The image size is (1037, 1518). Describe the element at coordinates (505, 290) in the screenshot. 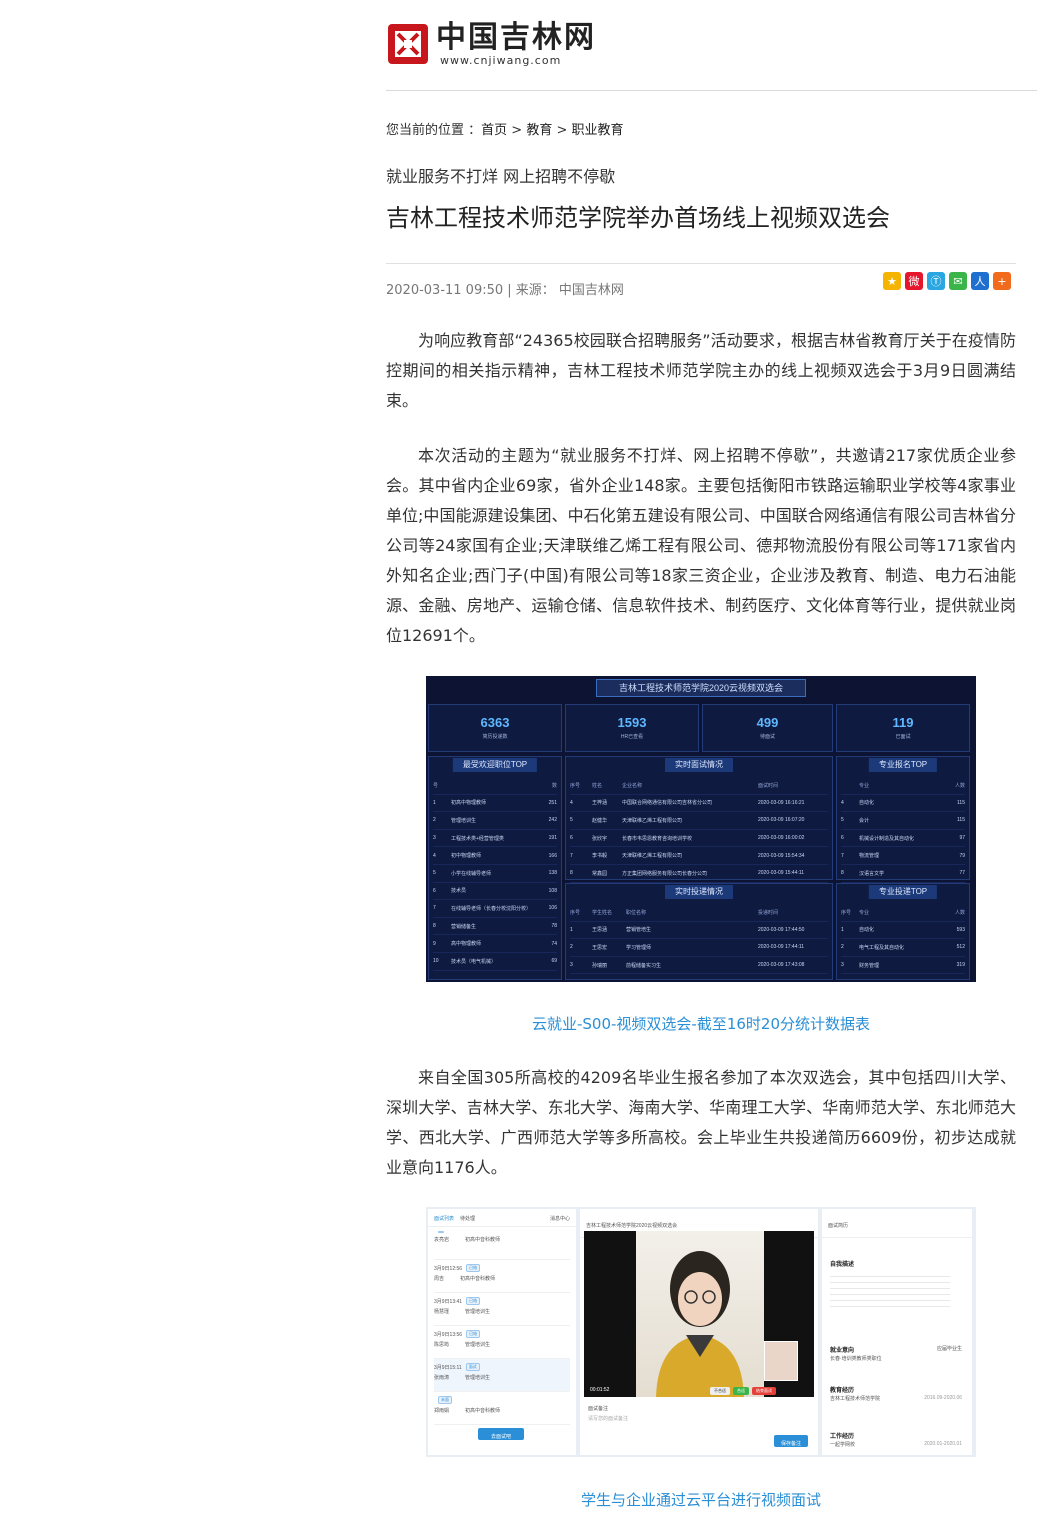

I see `article-meta: 2020-03-11 09:50 | 来源： 中国吉林网` at that location.